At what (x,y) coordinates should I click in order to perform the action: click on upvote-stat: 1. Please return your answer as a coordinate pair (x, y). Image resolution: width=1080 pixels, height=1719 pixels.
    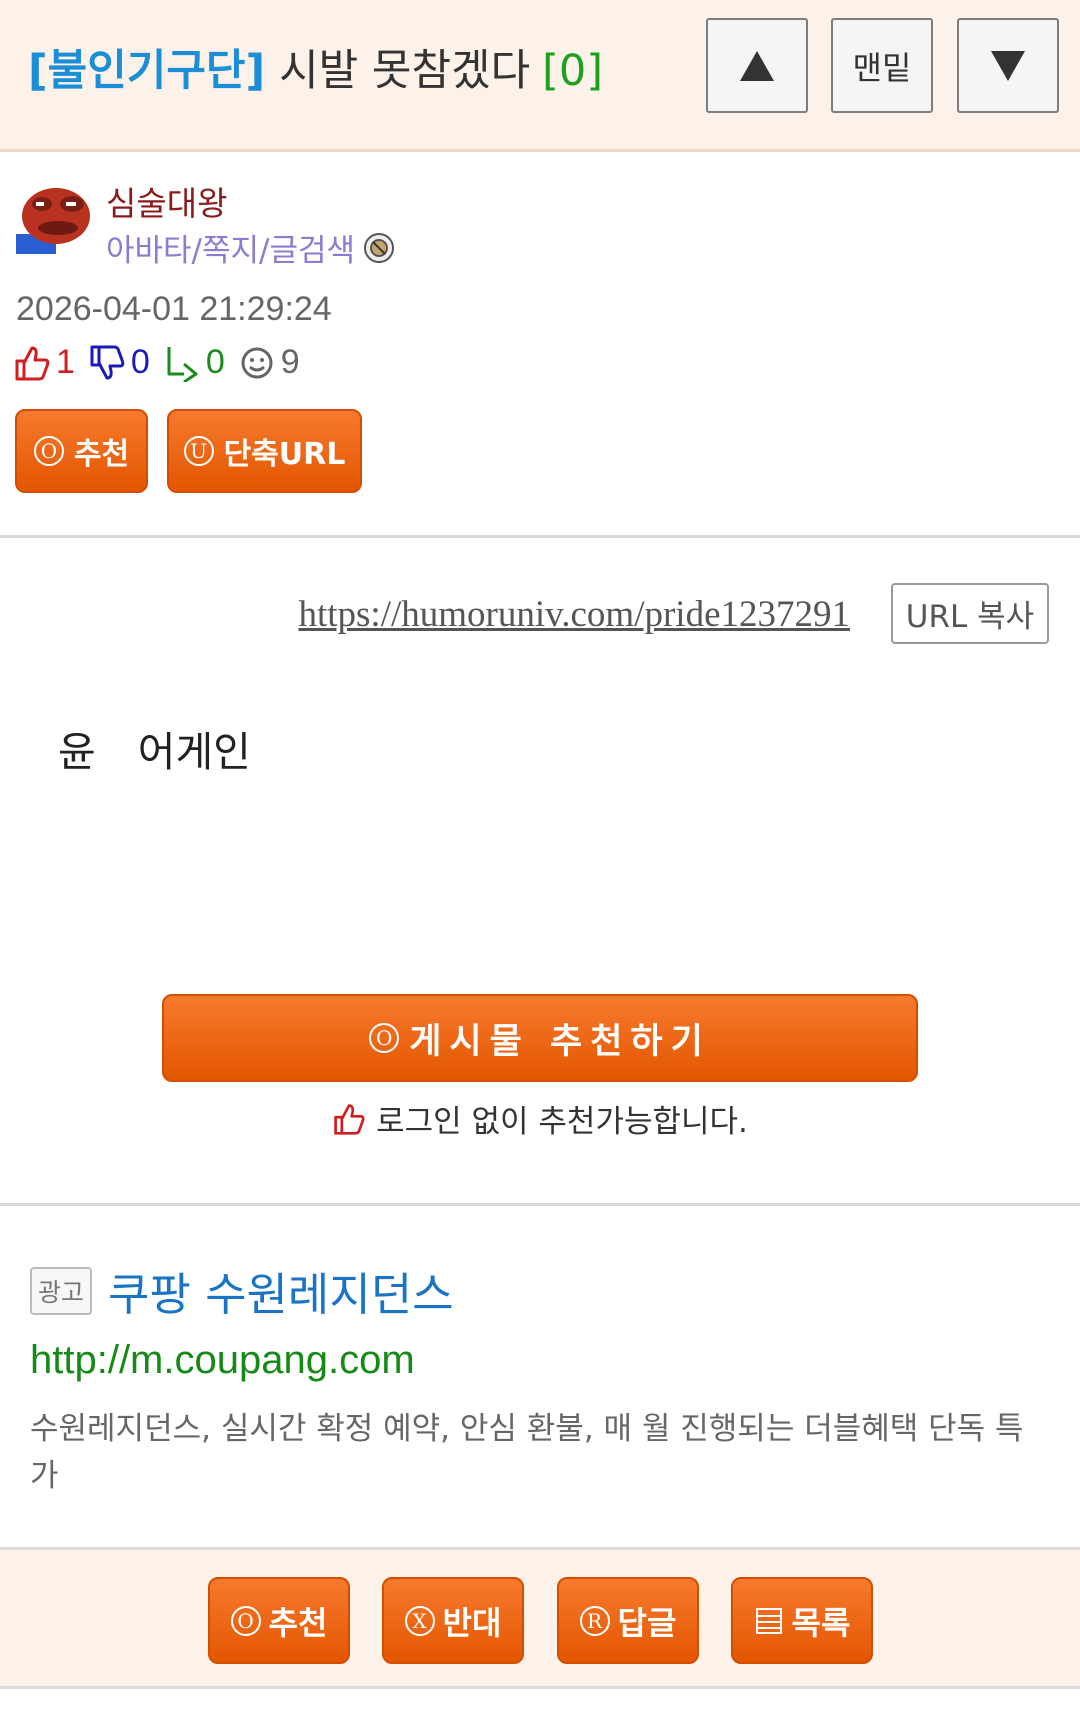
    Looking at the image, I should click on (44, 362).